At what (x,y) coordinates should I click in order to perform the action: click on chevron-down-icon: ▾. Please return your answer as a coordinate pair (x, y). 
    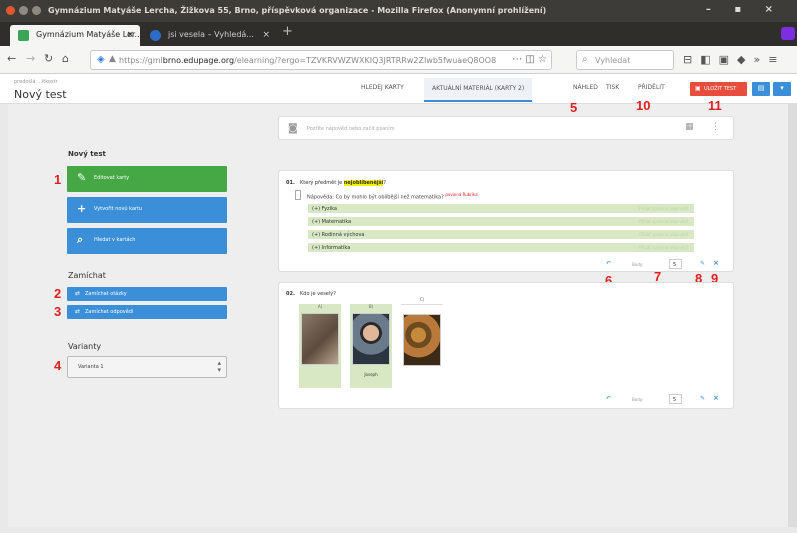
    Looking at the image, I should click on (782, 88).